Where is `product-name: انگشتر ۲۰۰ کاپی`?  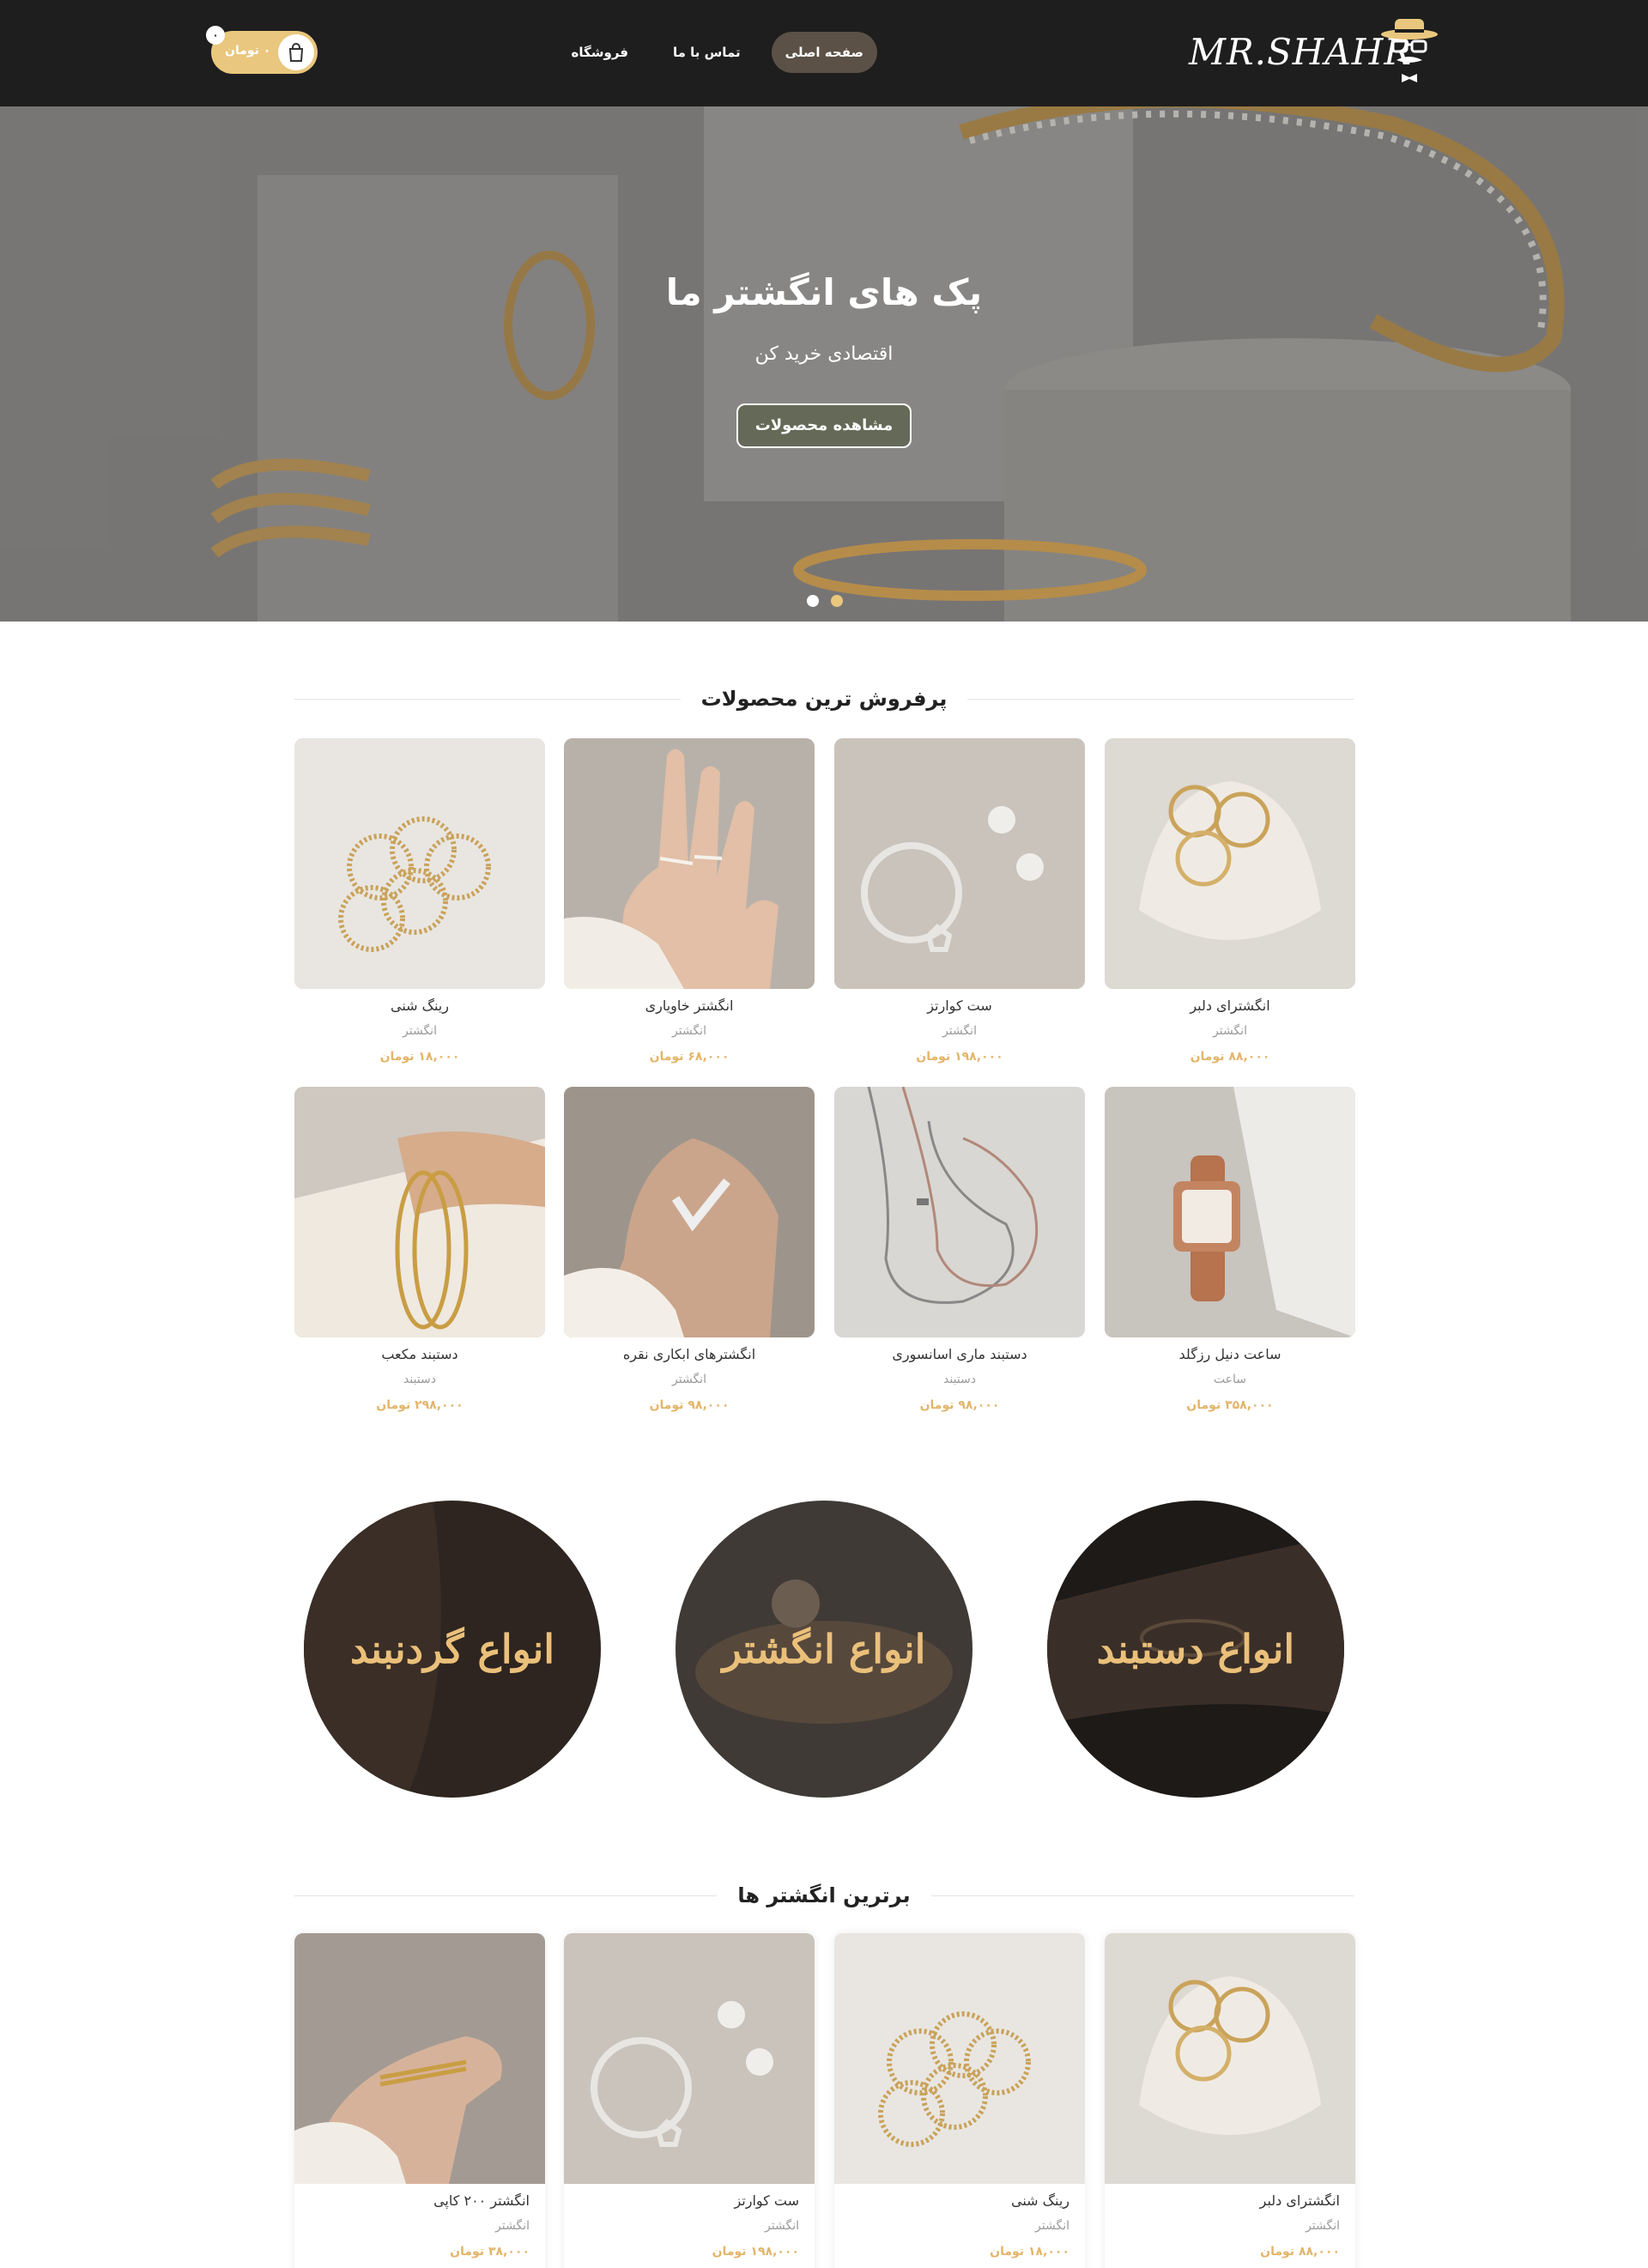
product-name: انگشتر ۲۰۰ کاپی is located at coordinates (419, 2202).